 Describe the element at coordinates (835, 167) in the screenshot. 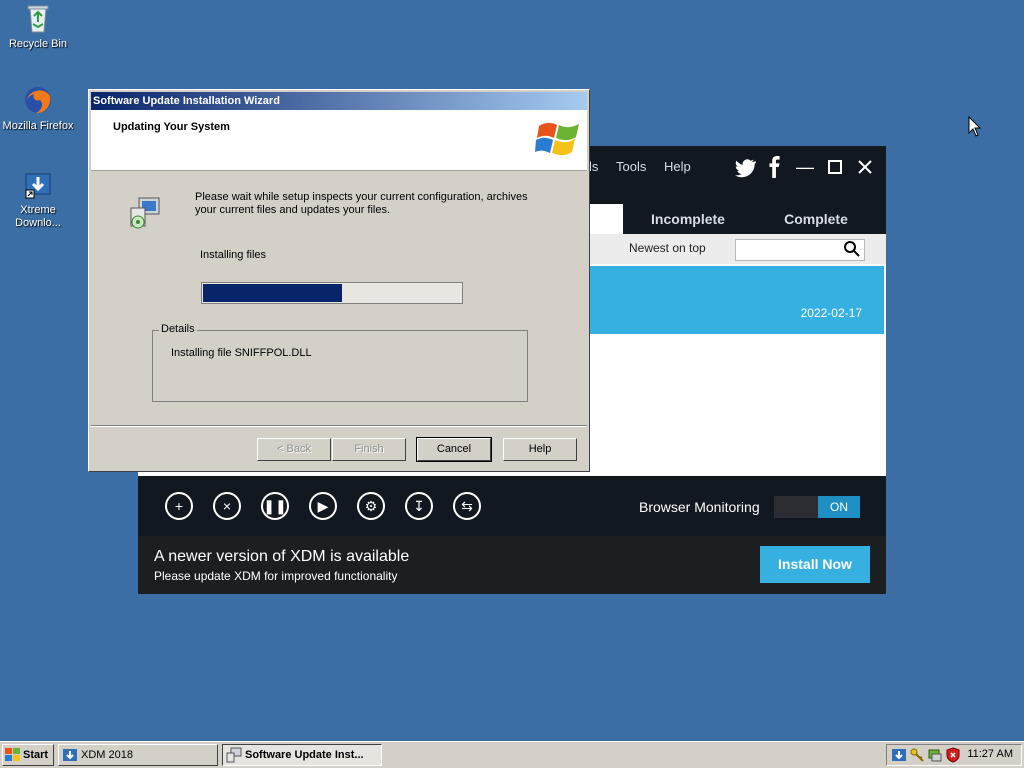

I see `maximize-button` at that location.